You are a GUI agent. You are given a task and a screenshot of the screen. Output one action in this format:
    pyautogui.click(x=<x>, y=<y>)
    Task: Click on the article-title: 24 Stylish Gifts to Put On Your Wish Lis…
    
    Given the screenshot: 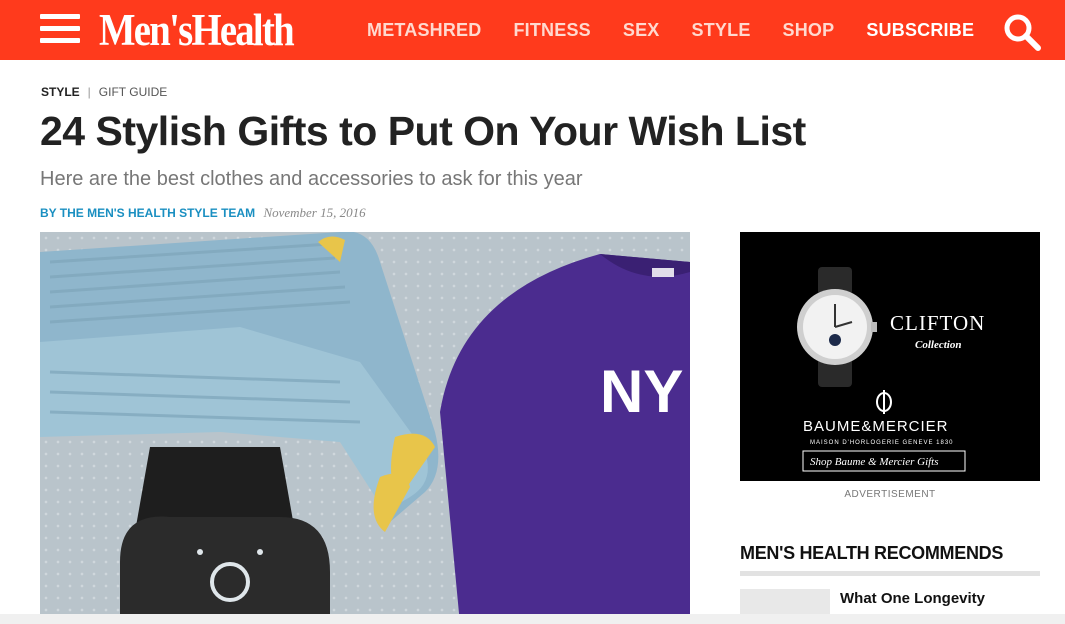 What is the action you would take?
    pyautogui.click(x=423, y=131)
    